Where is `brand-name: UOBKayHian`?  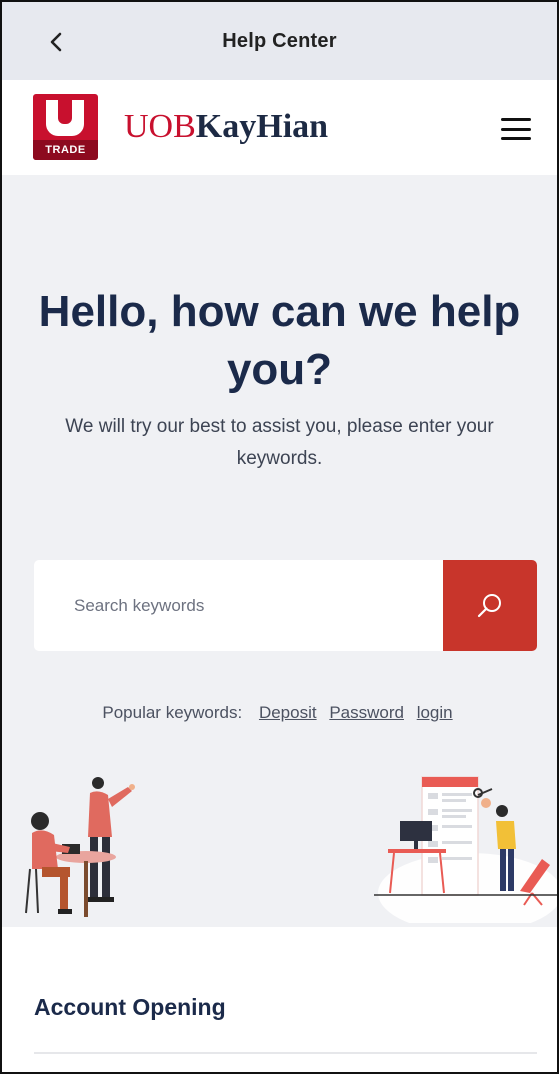
brand-name: UOBKayHian is located at coordinates (226, 127).